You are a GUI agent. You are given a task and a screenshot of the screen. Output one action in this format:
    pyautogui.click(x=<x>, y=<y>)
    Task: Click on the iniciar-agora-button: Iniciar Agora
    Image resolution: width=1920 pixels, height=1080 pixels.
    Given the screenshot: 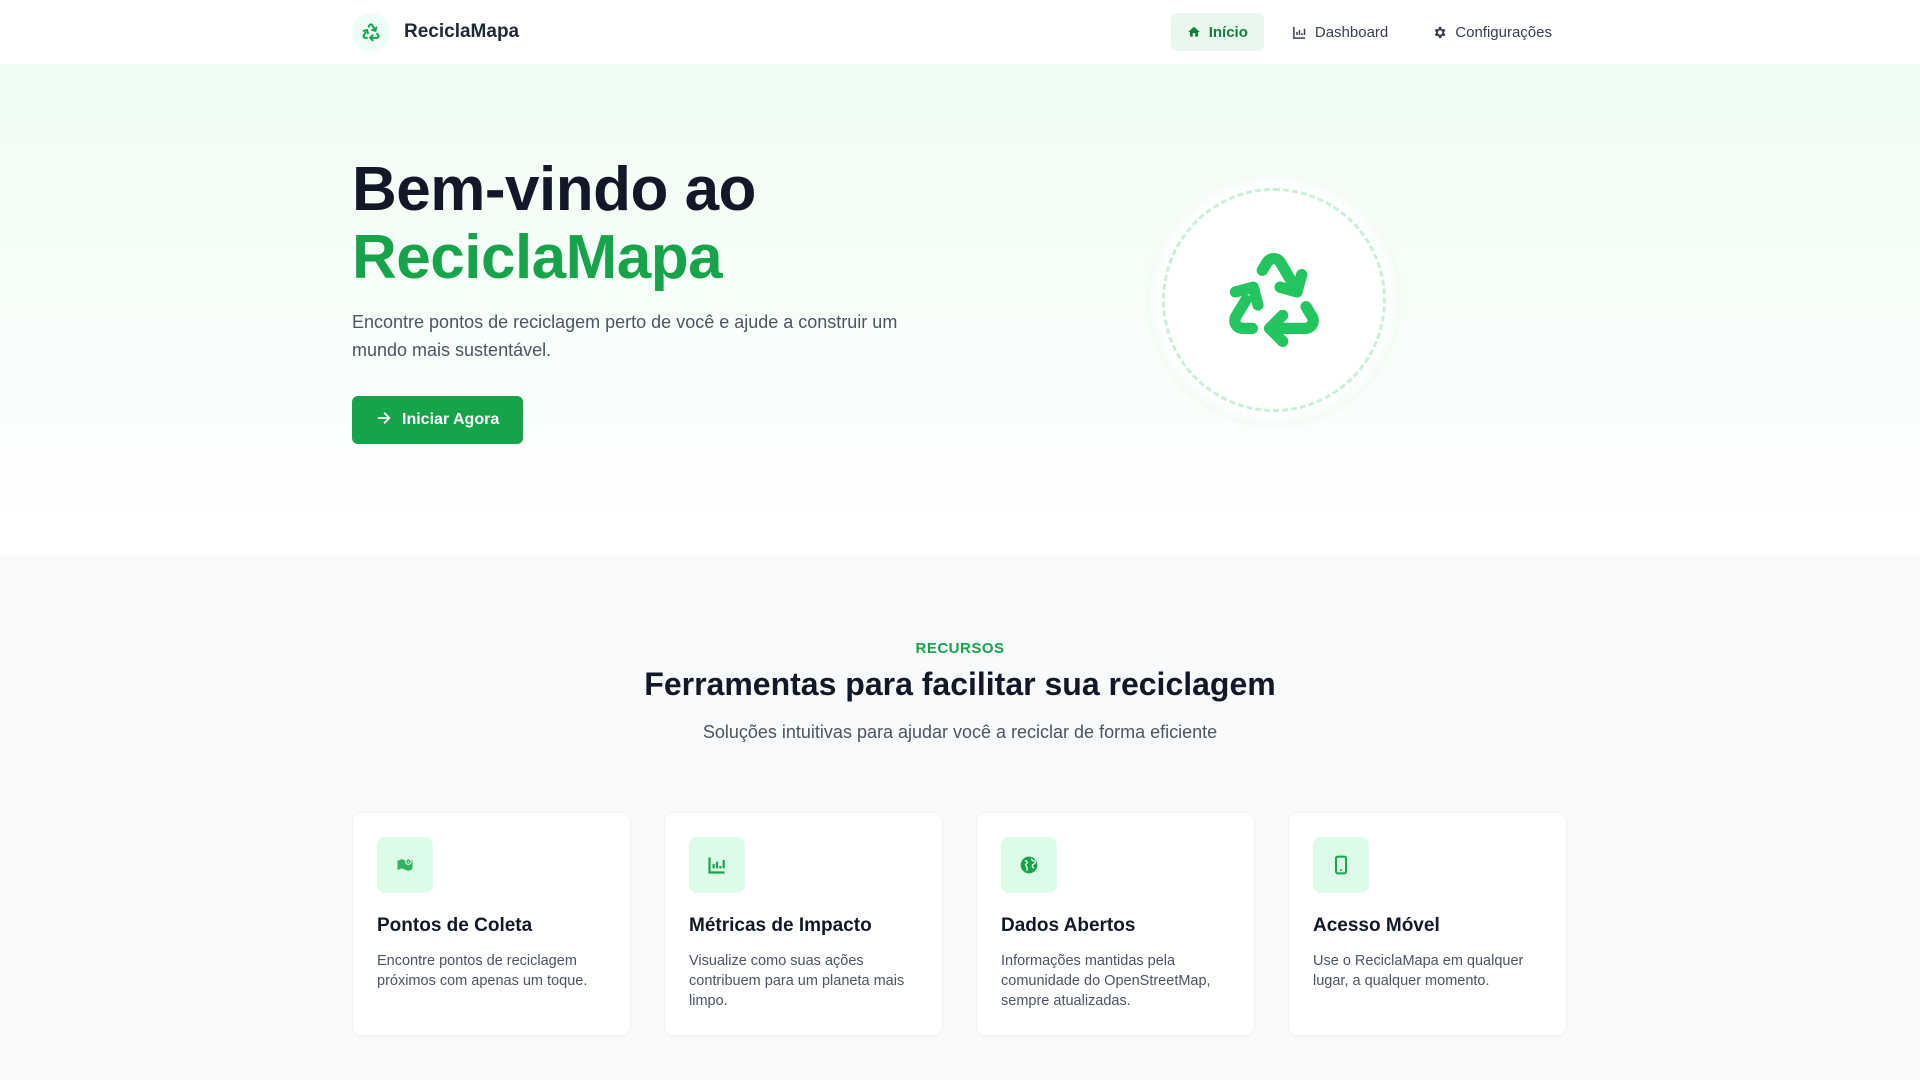 What is the action you would take?
    pyautogui.click(x=438, y=420)
    